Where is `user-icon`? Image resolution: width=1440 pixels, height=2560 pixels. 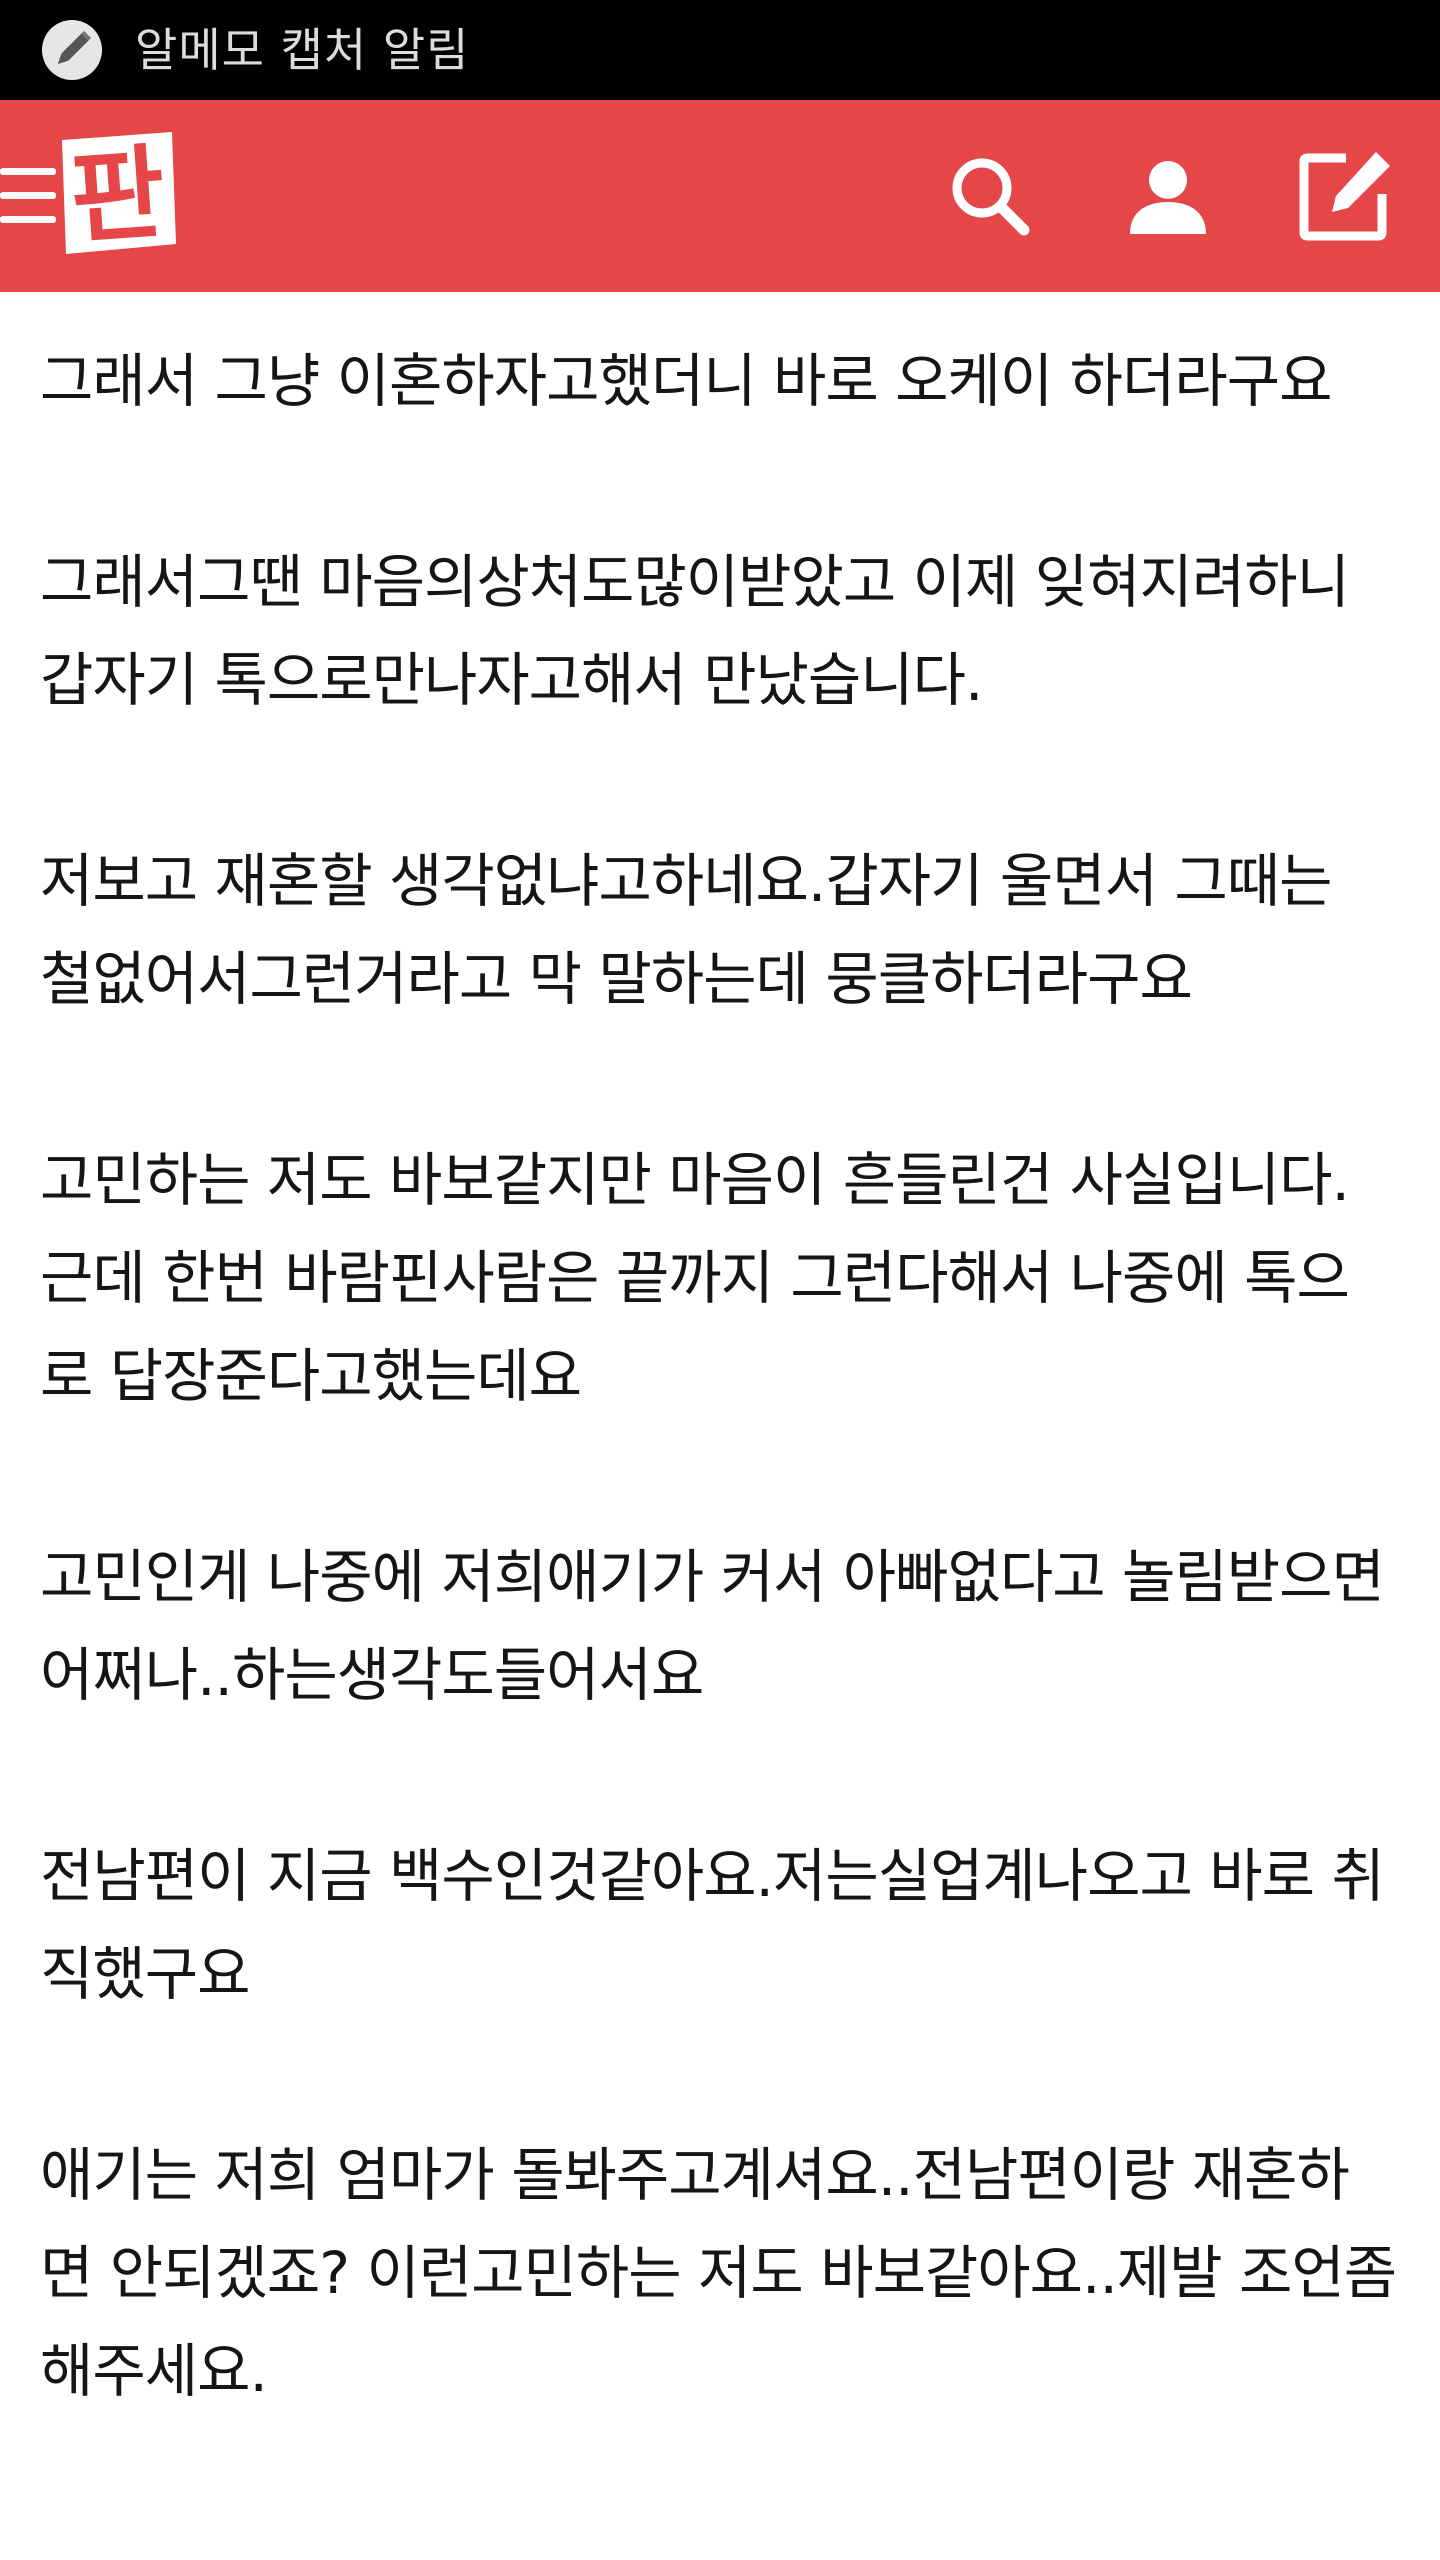 user-icon is located at coordinates (1168, 197).